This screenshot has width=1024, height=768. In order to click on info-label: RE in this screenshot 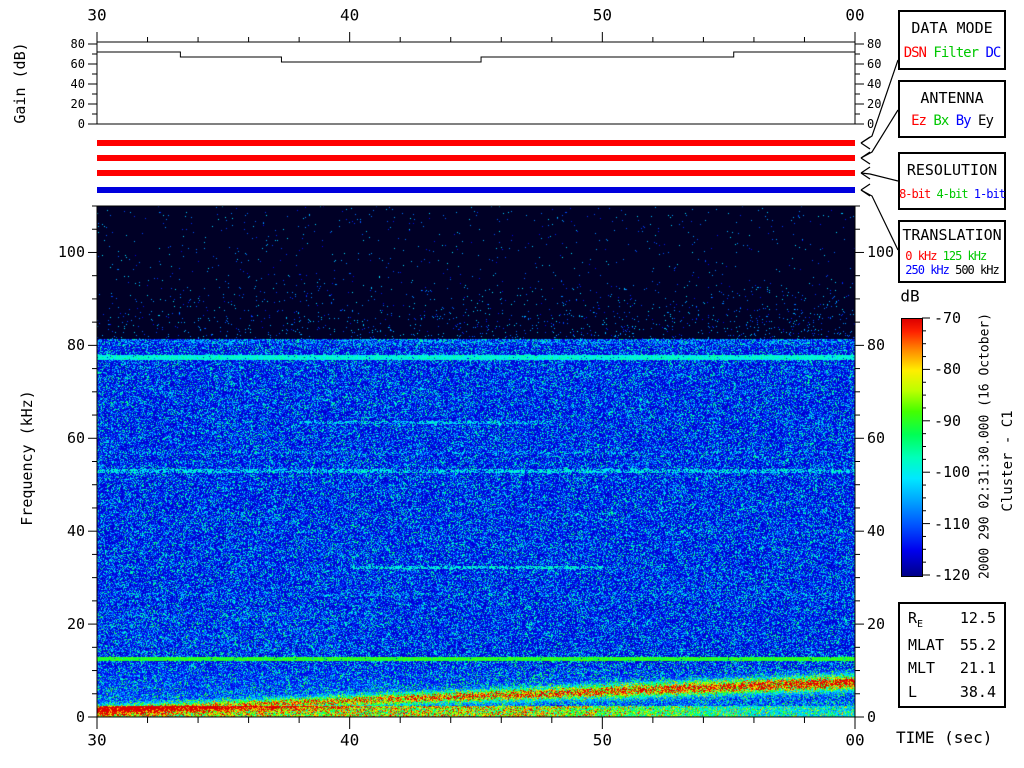, I will do `click(916, 620)`.